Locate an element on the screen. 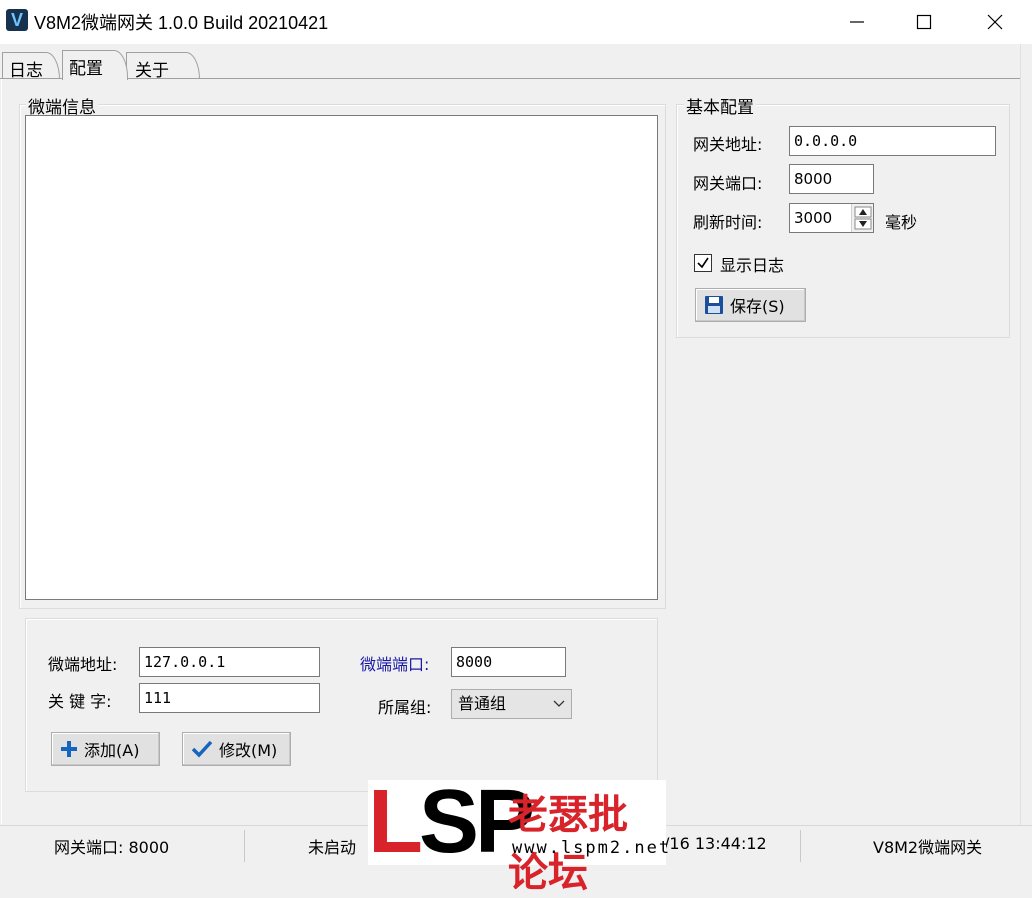  gateway-address-input: 0.0.0.0 is located at coordinates (892, 141).